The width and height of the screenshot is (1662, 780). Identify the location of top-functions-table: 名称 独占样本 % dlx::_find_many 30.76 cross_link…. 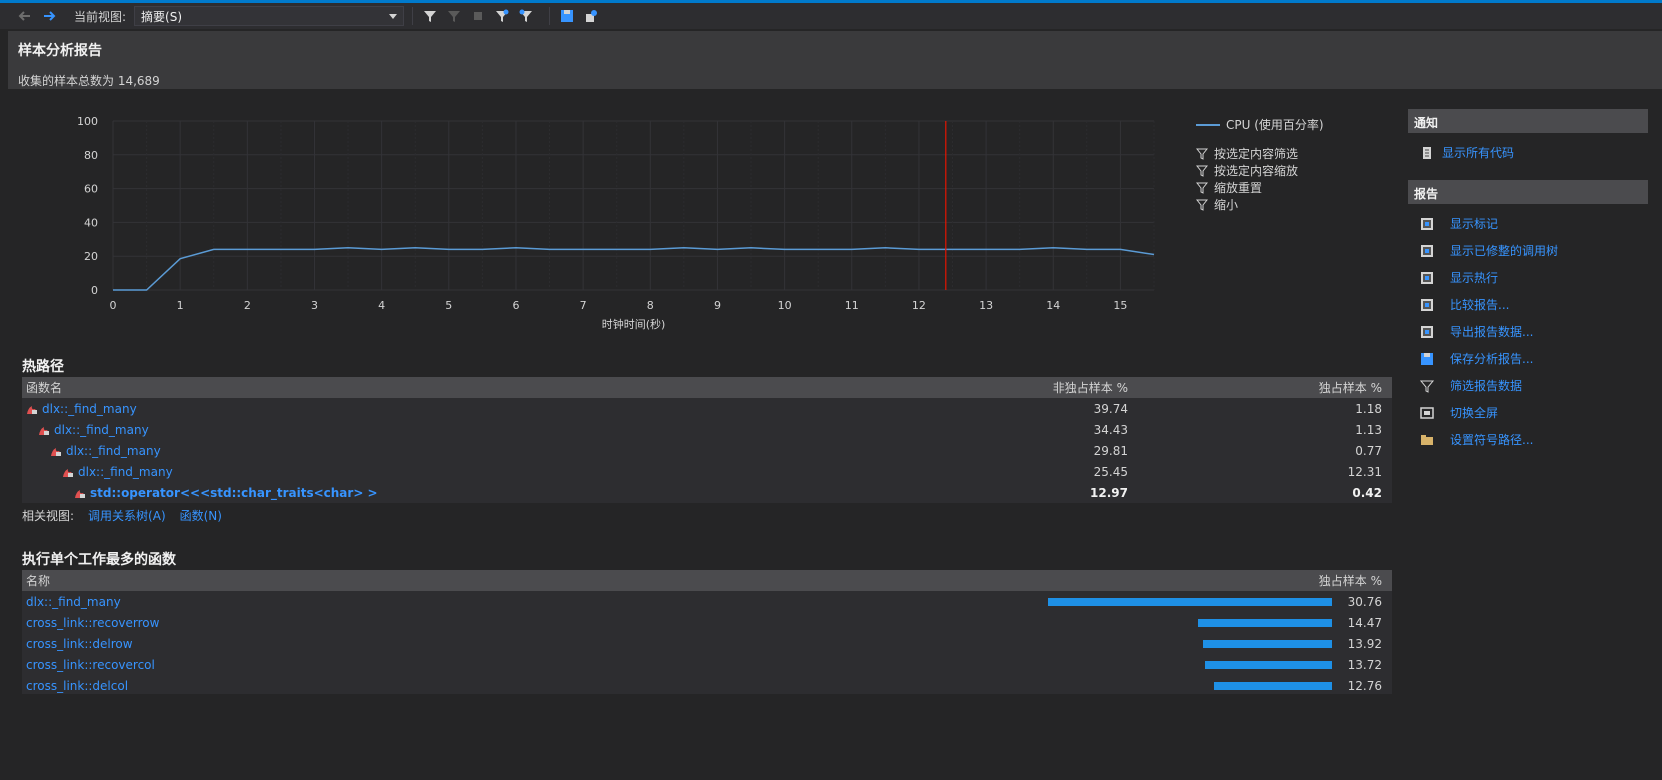
(707, 632).